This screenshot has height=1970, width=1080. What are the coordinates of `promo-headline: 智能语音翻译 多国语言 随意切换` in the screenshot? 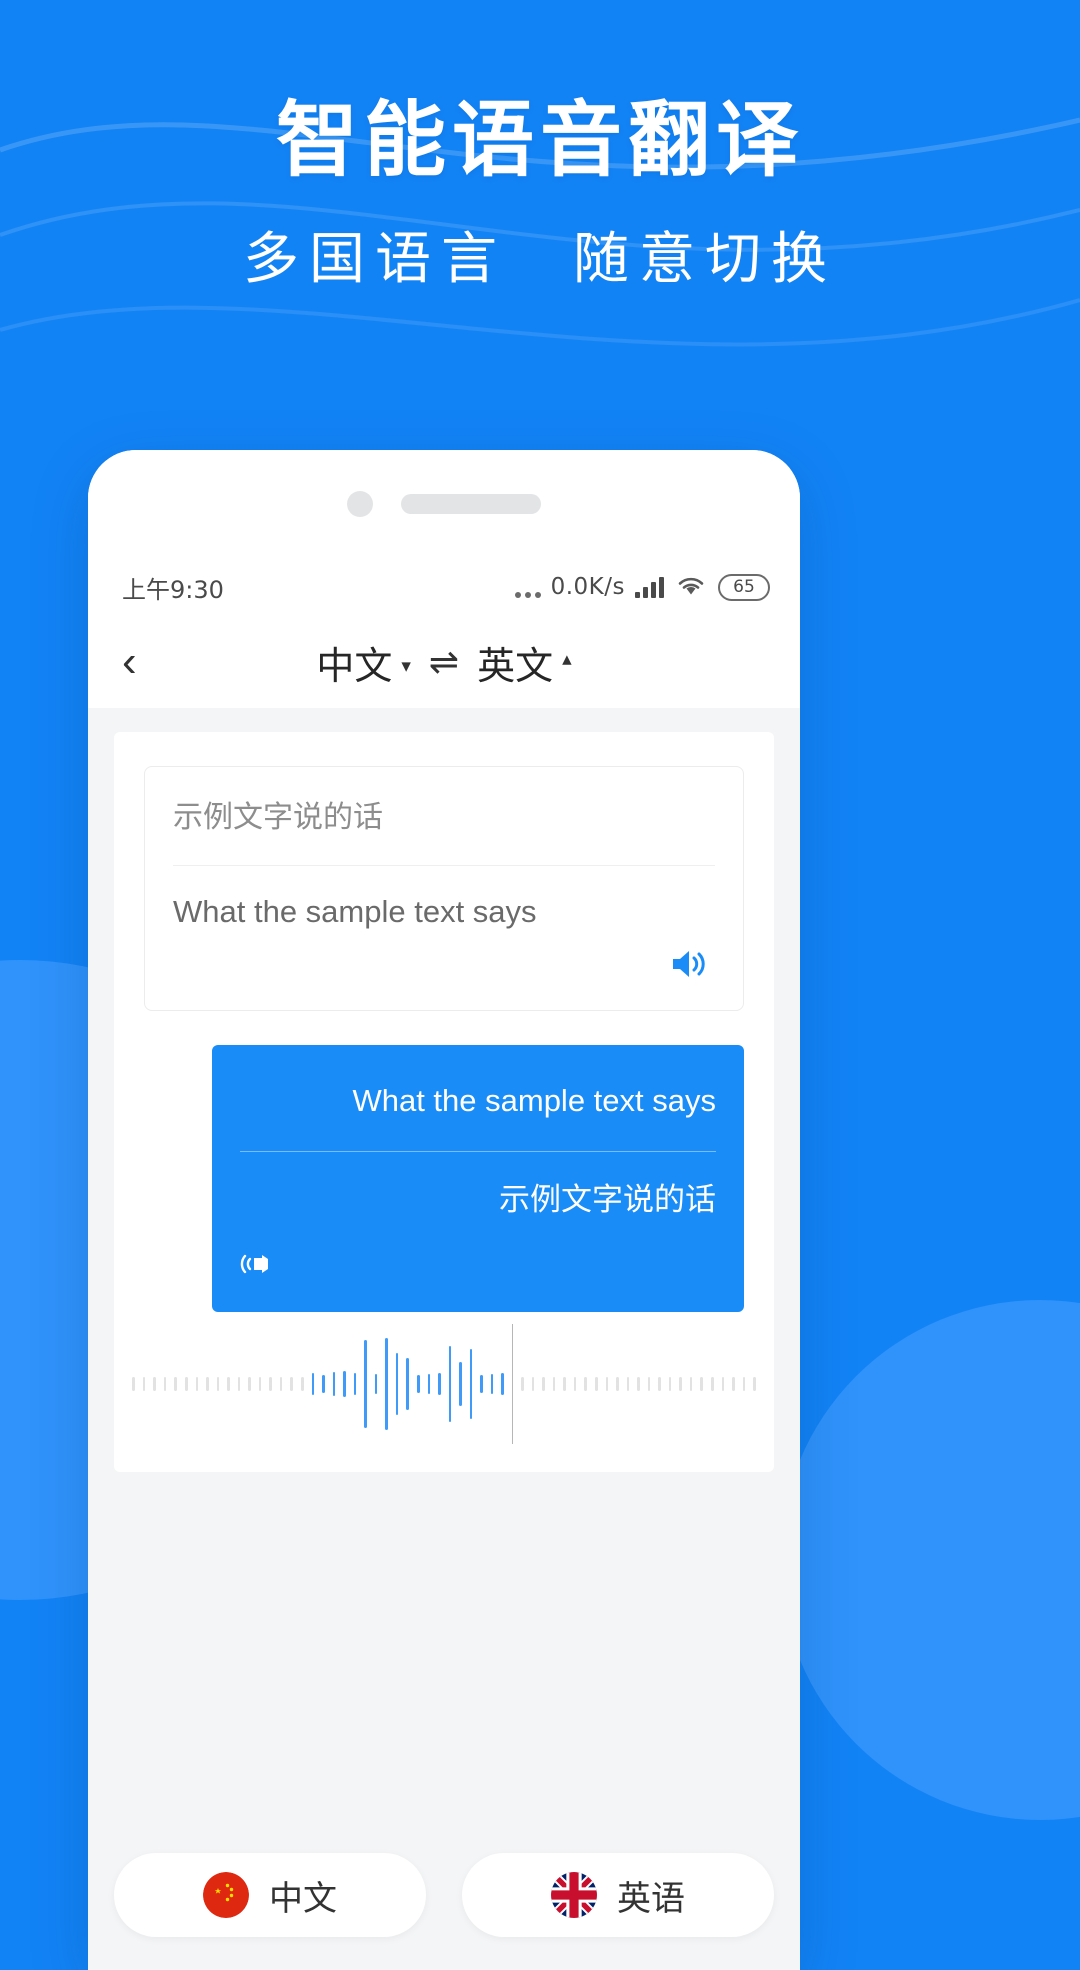 It's located at (540, 193).